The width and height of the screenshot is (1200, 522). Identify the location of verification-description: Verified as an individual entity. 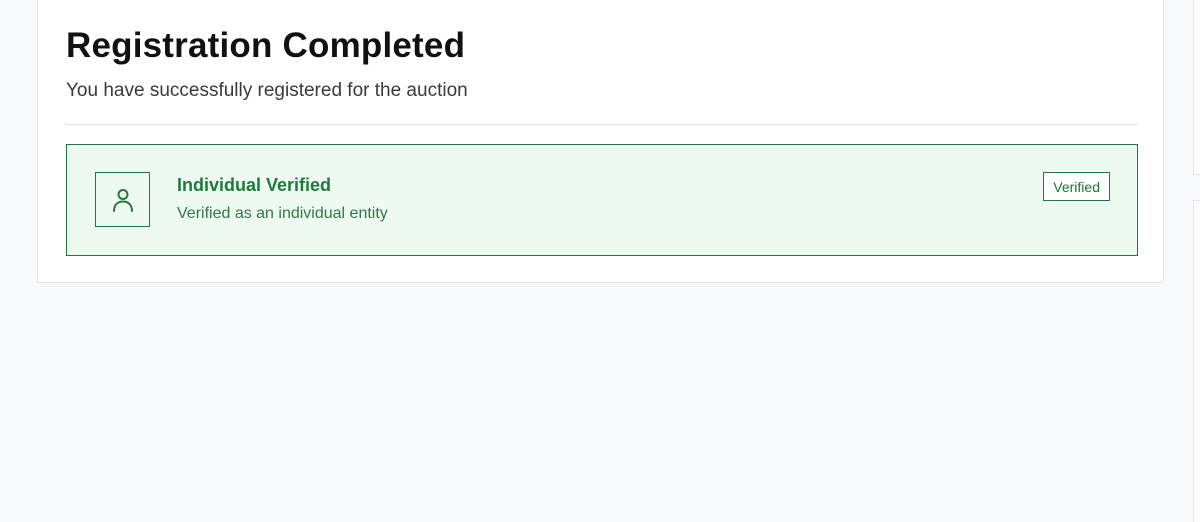
(282, 213).